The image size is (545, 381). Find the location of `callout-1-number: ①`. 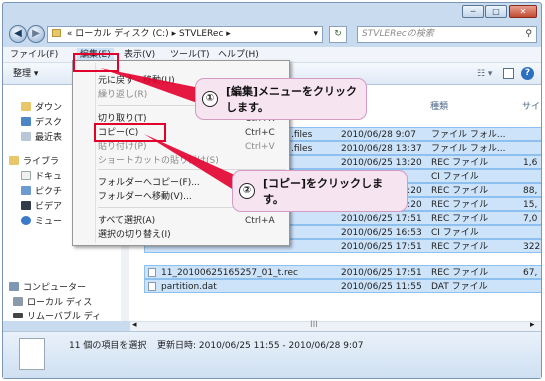

callout-1-number: ① is located at coordinates (210, 99).